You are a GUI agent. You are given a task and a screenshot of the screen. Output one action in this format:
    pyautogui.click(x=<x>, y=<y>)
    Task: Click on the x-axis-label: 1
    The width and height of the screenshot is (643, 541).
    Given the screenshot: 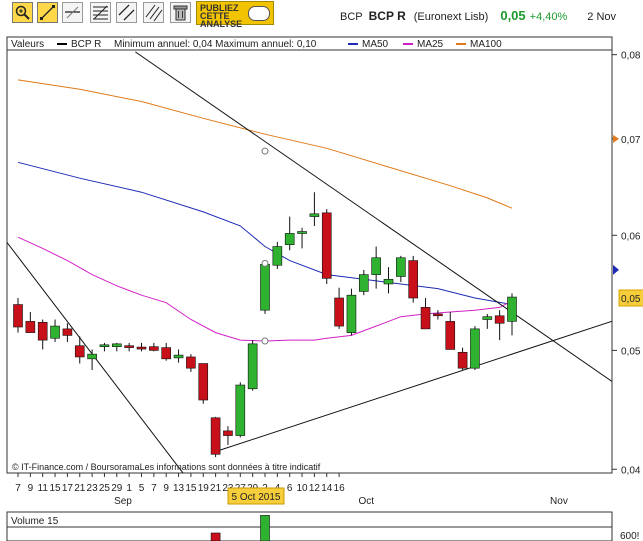 What is the action you would take?
    pyautogui.click(x=129, y=488)
    